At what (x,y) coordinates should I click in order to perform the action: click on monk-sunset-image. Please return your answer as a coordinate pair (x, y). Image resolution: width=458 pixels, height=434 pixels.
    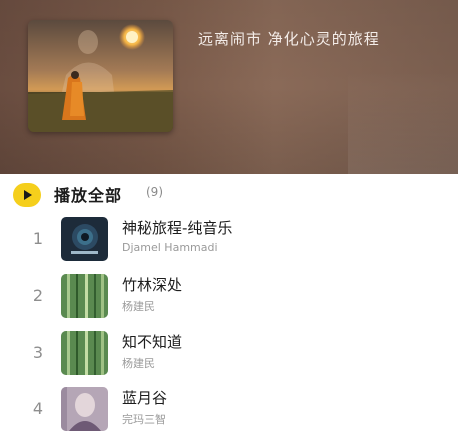
    Looking at the image, I should click on (100, 76).